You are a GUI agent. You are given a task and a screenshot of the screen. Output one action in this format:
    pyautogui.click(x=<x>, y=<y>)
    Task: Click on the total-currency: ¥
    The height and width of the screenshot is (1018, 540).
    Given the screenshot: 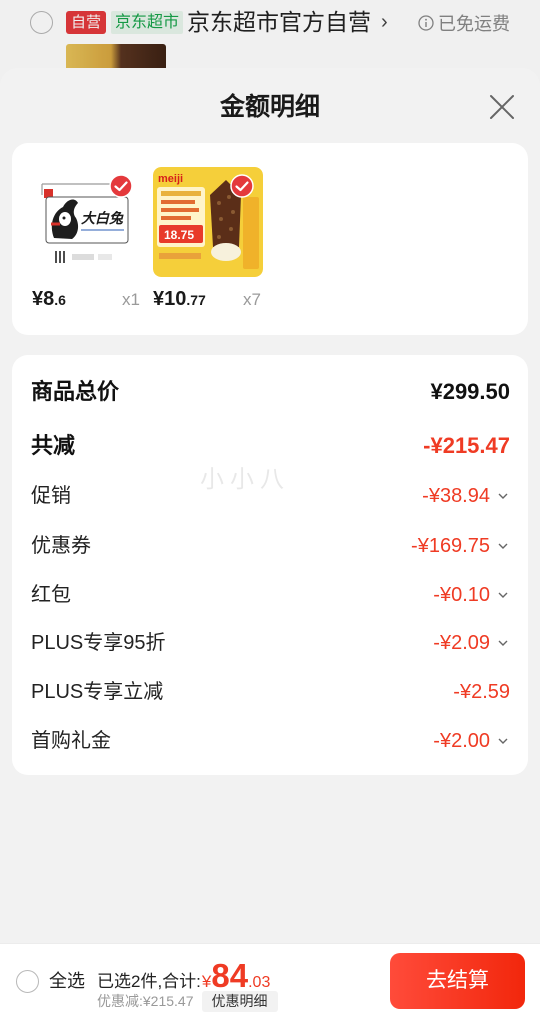 What is the action you would take?
    pyautogui.click(x=206, y=981)
    